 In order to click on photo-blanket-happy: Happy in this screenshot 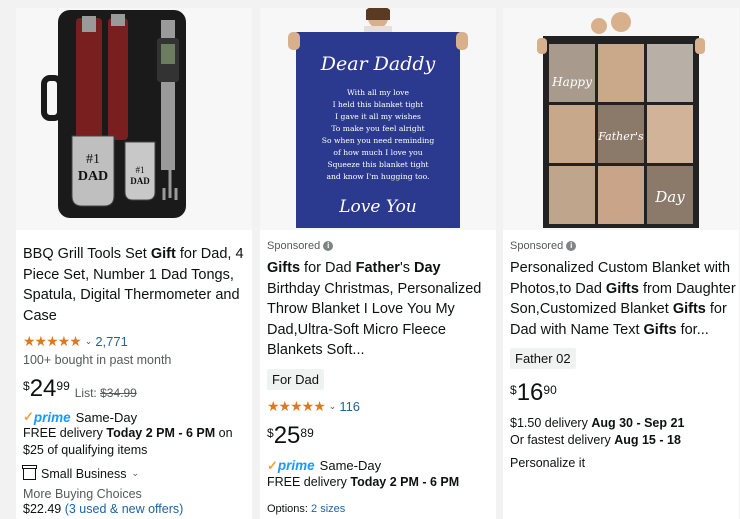, I will do `click(571, 82)`.